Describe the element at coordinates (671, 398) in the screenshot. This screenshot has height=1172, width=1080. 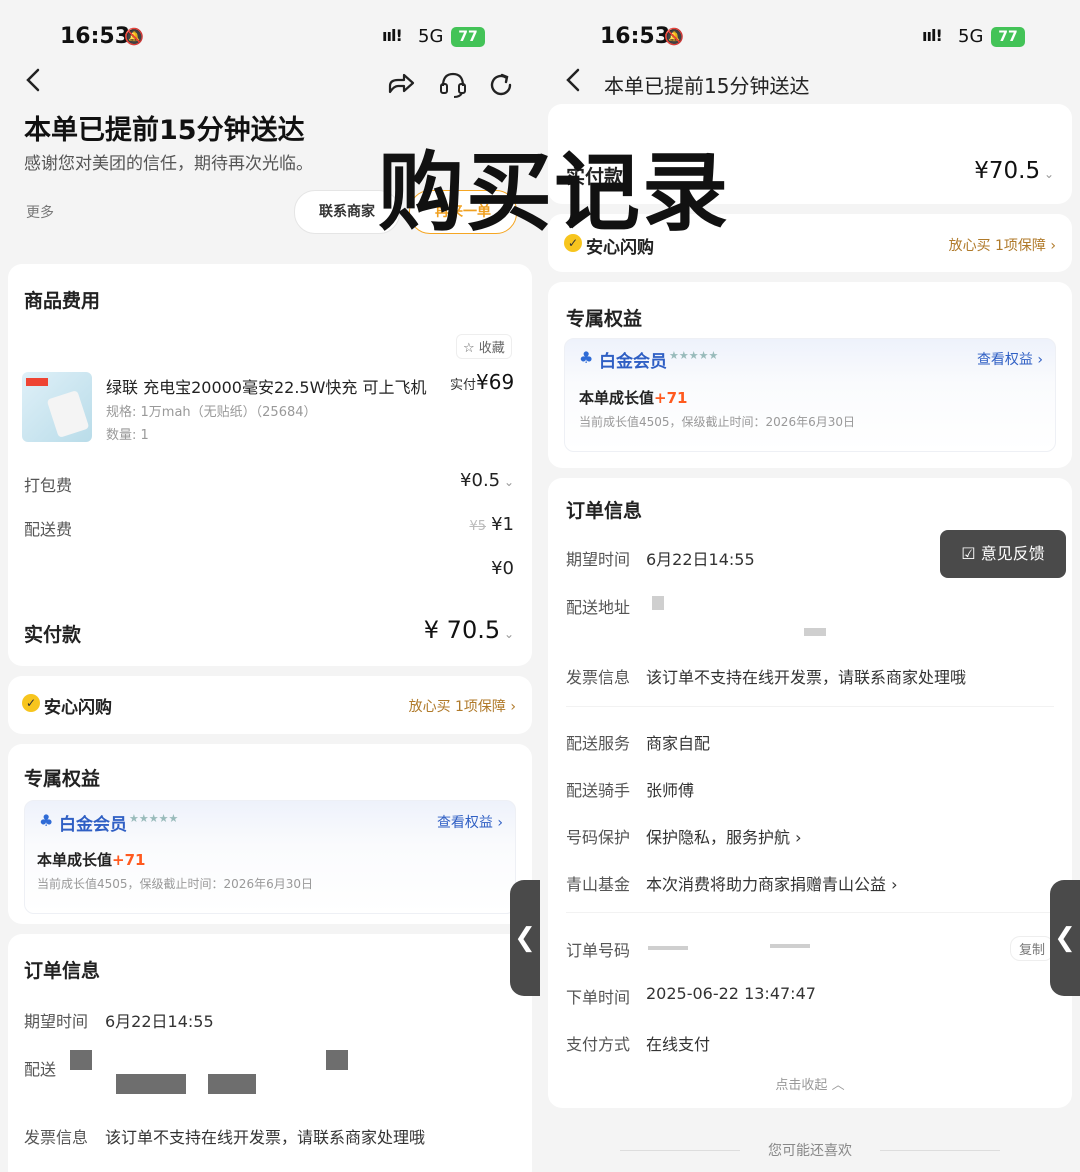
I see `growth-value: +71` at that location.